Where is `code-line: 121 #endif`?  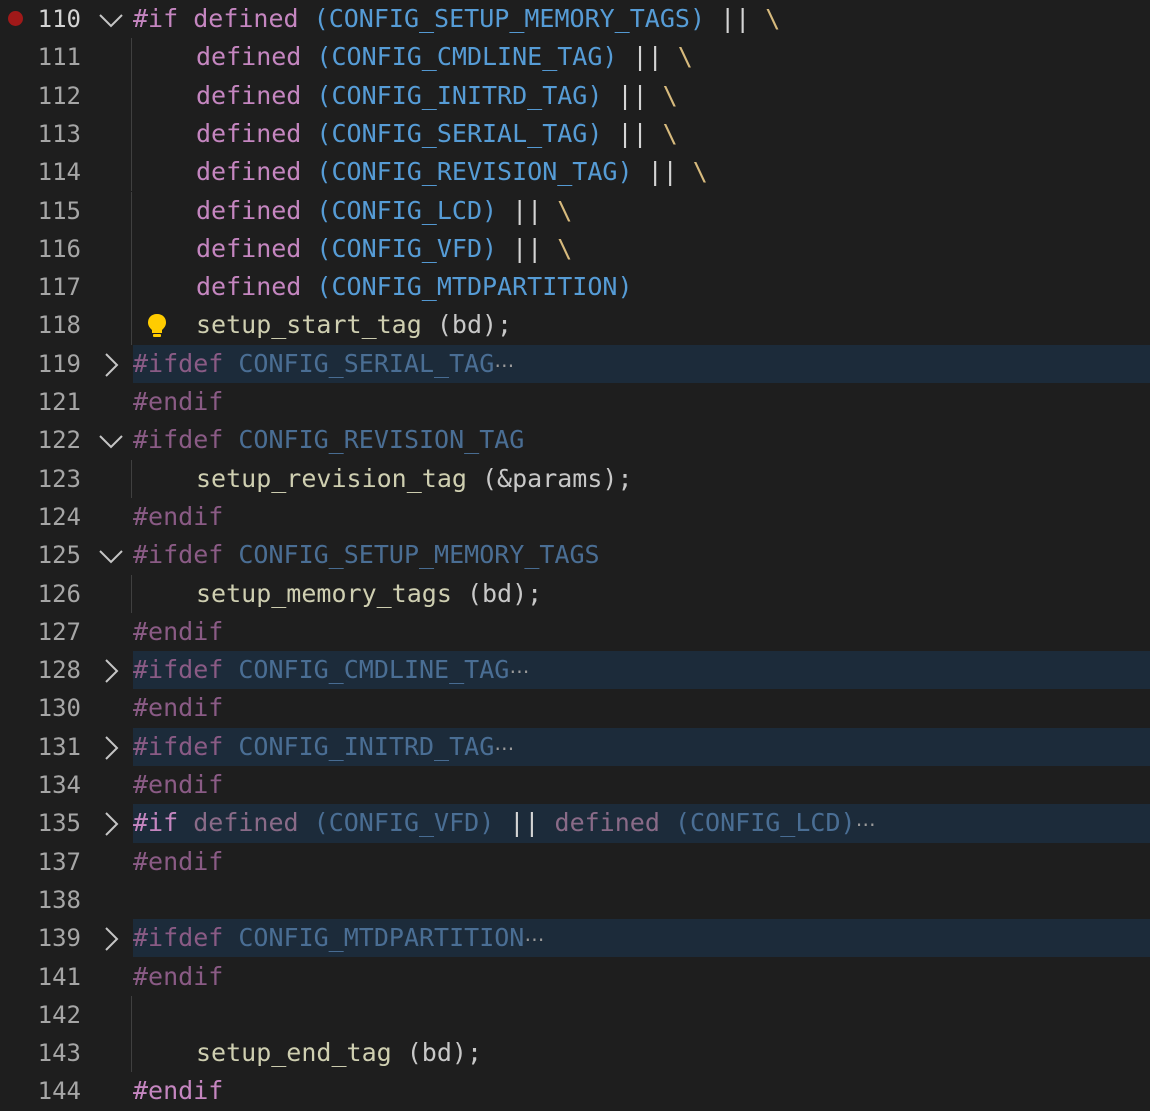
code-line: 121 #endif is located at coordinates (575, 402).